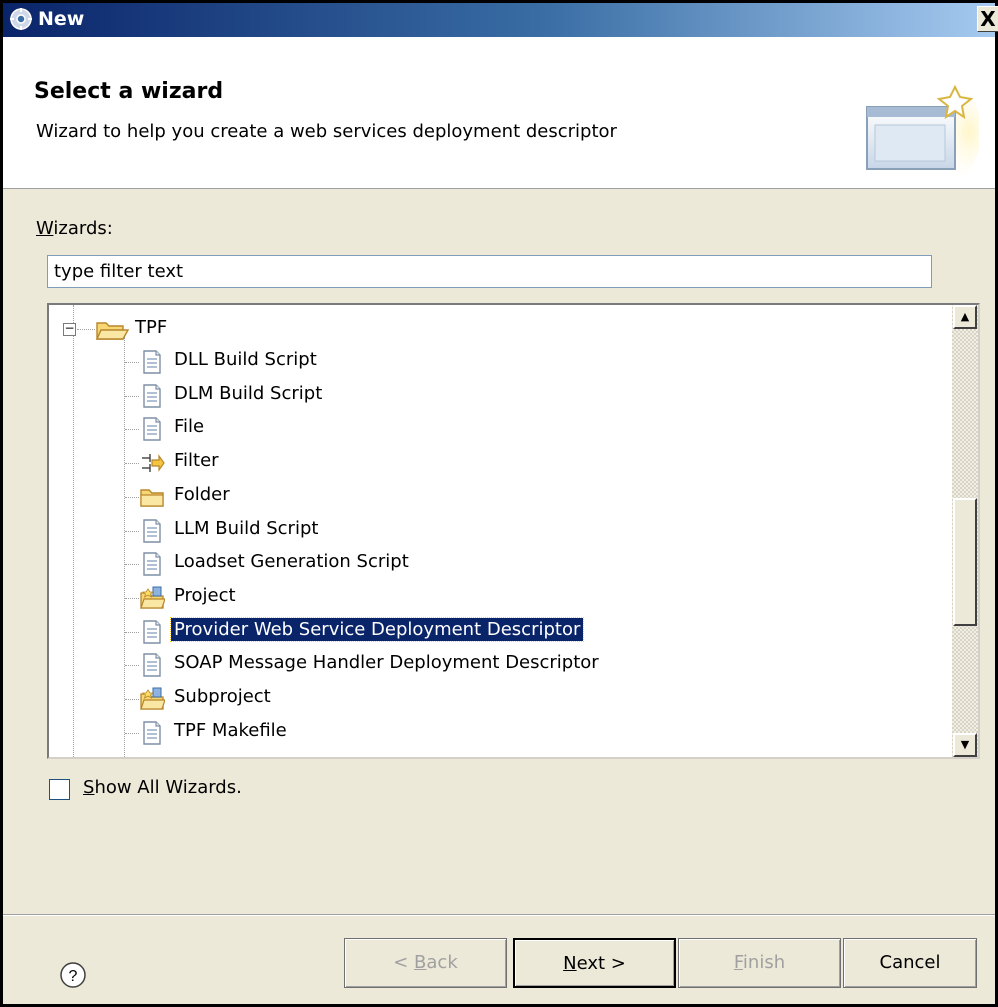  I want to click on vertical-scrollbar: ▲ ▼, so click(965, 531).